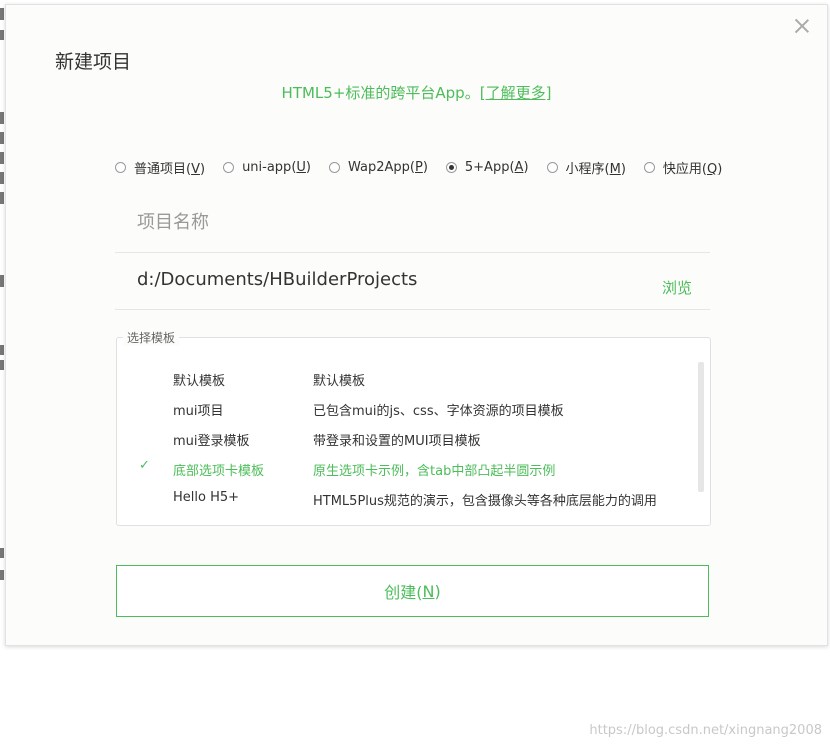 This screenshot has height=746, width=830. Describe the element at coordinates (677, 287) in the screenshot. I see `browse-button: 浏览` at that location.